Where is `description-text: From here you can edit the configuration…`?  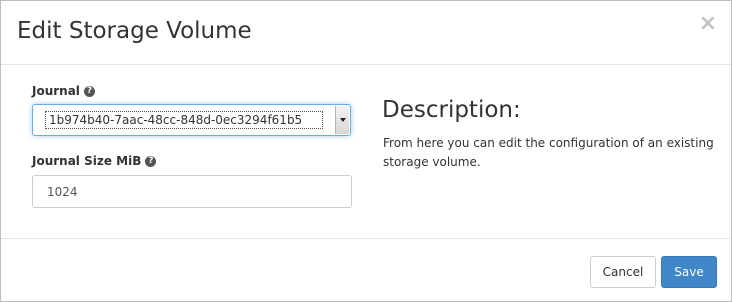 description-text: From here you can edit the configuration… is located at coordinates (548, 152).